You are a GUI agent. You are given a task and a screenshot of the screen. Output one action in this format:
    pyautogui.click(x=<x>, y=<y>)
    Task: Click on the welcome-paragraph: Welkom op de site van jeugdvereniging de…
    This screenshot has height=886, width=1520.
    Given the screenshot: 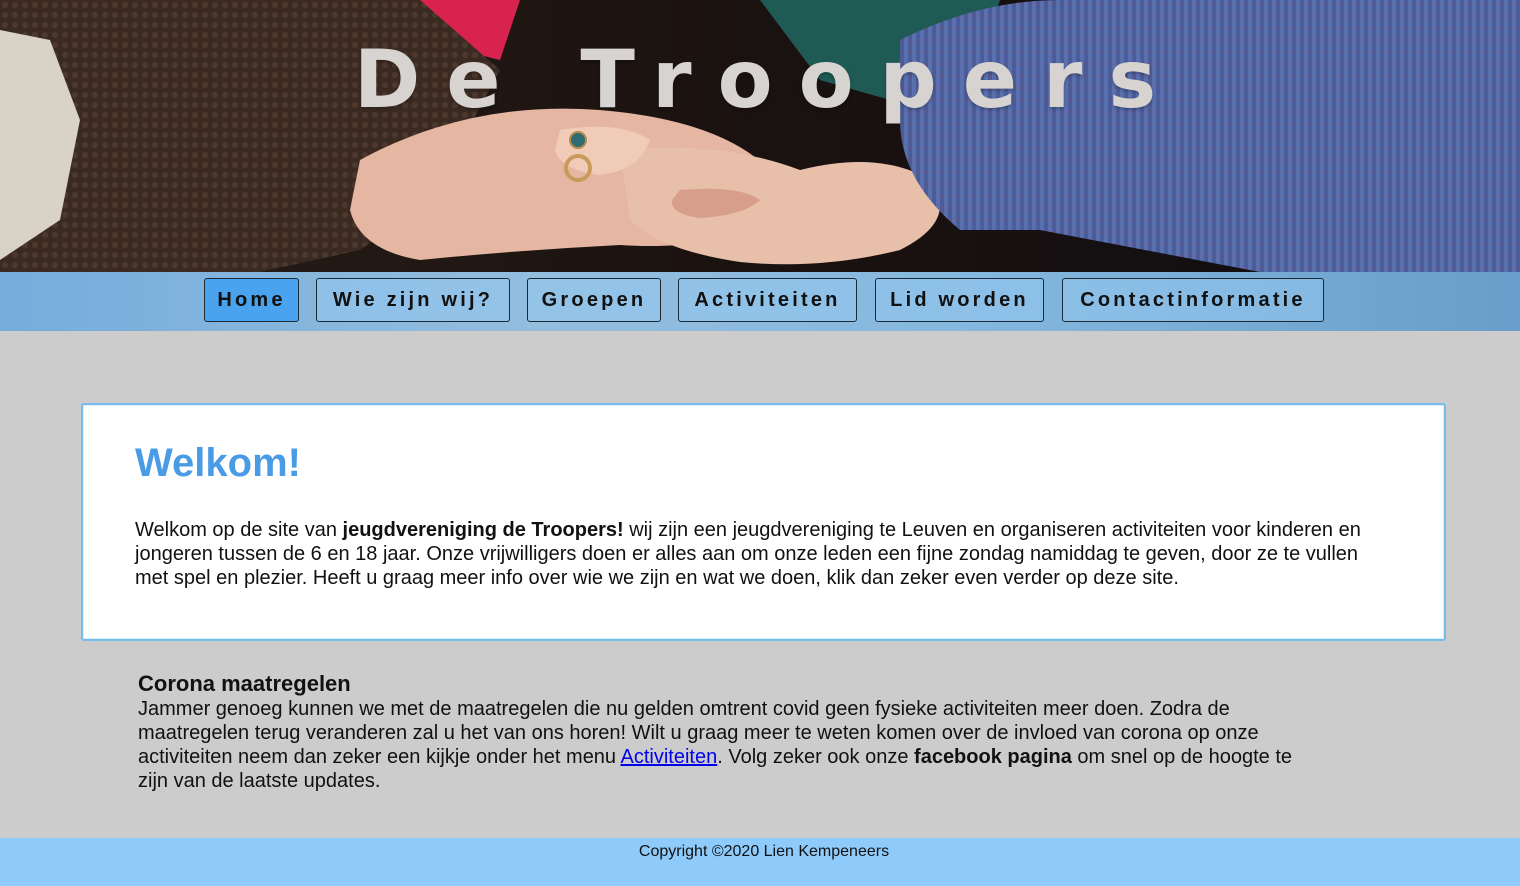 What is the action you would take?
    pyautogui.click(x=755, y=554)
    